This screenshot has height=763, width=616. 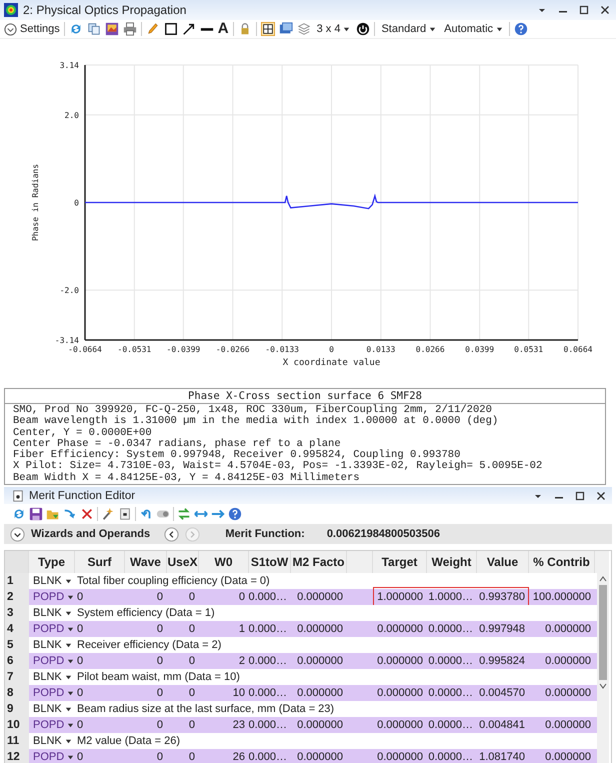 What do you see at coordinates (172, 534) in the screenshot?
I see `back-icon` at bounding box center [172, 534].